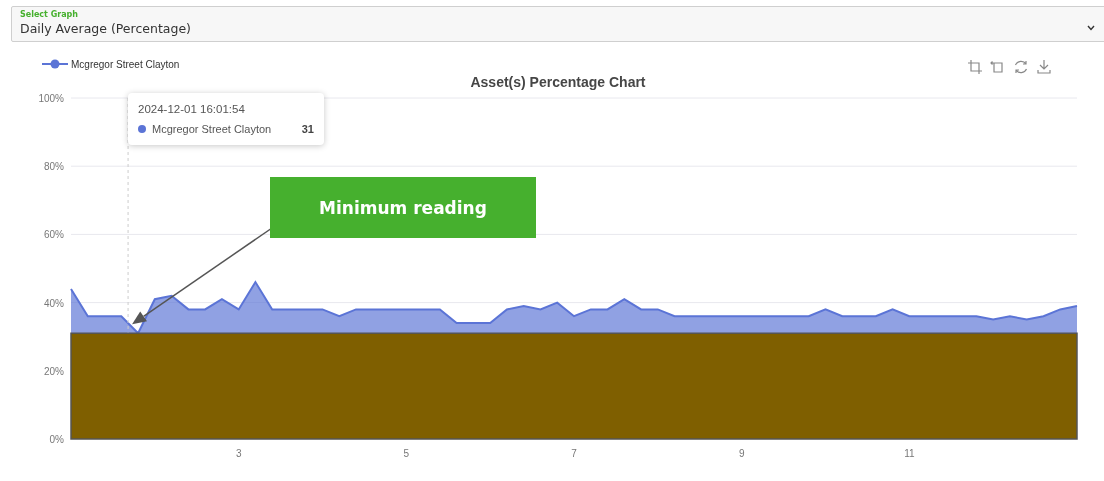  Describe the element at coordinates (403, 207) in the screenshot. I see `callout-label: Minimum reading` at that location.